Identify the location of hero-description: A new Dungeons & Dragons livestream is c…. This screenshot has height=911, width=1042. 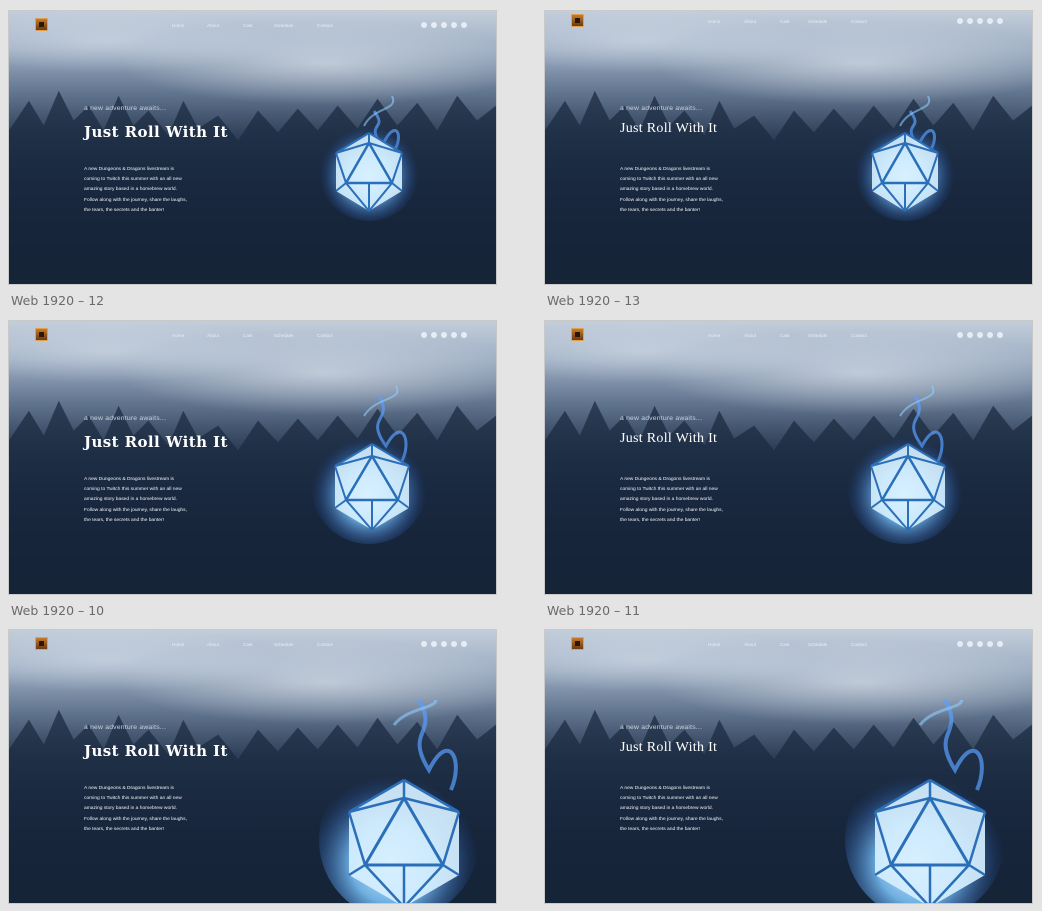
(154, 809).